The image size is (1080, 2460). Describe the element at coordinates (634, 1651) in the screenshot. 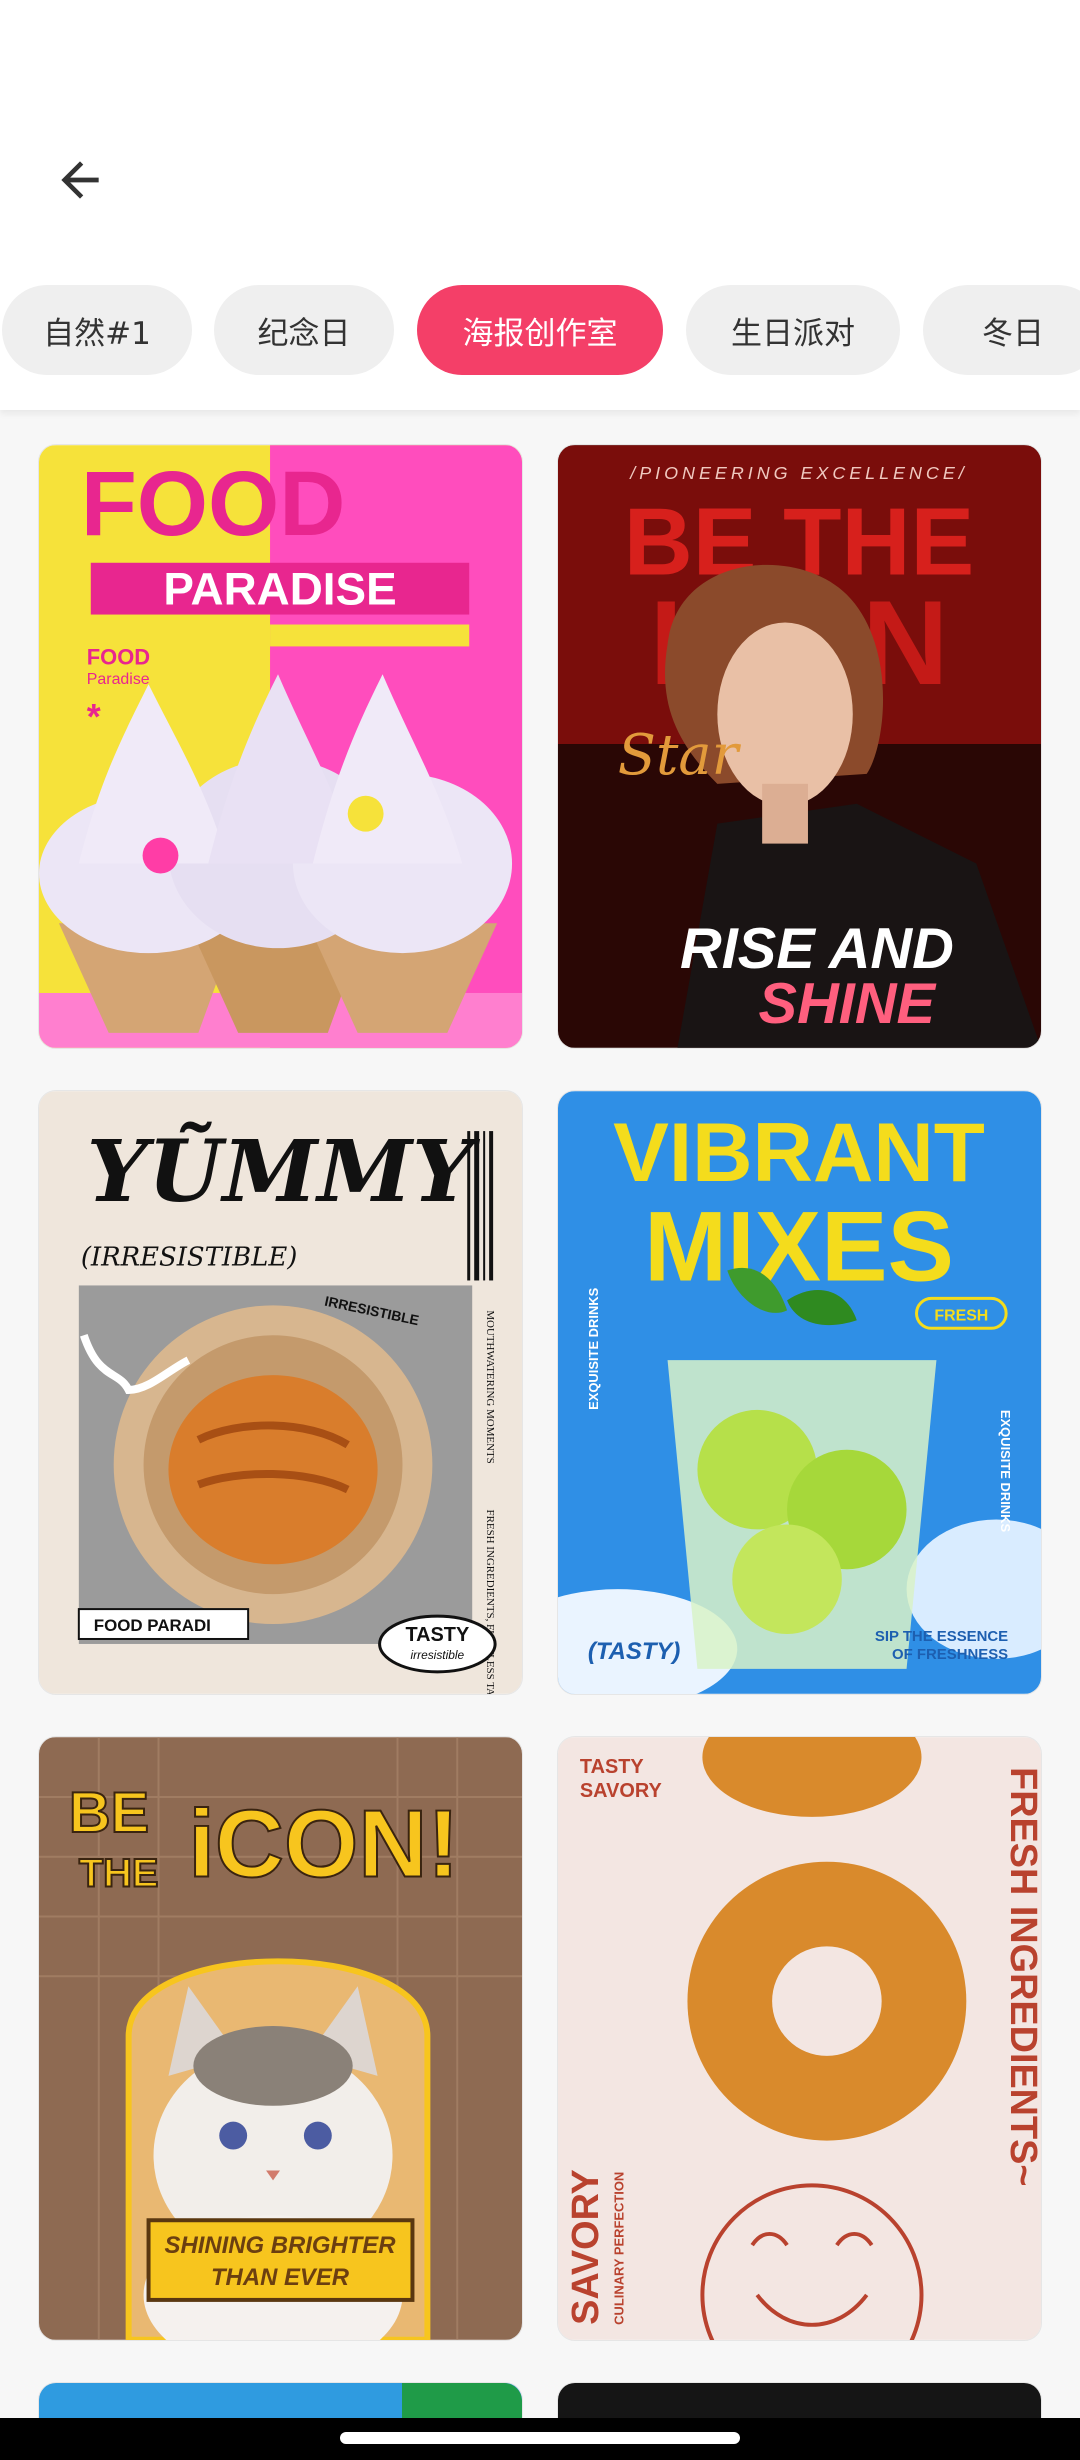

I see `poster-footer-left: (TASTY)` at that location.